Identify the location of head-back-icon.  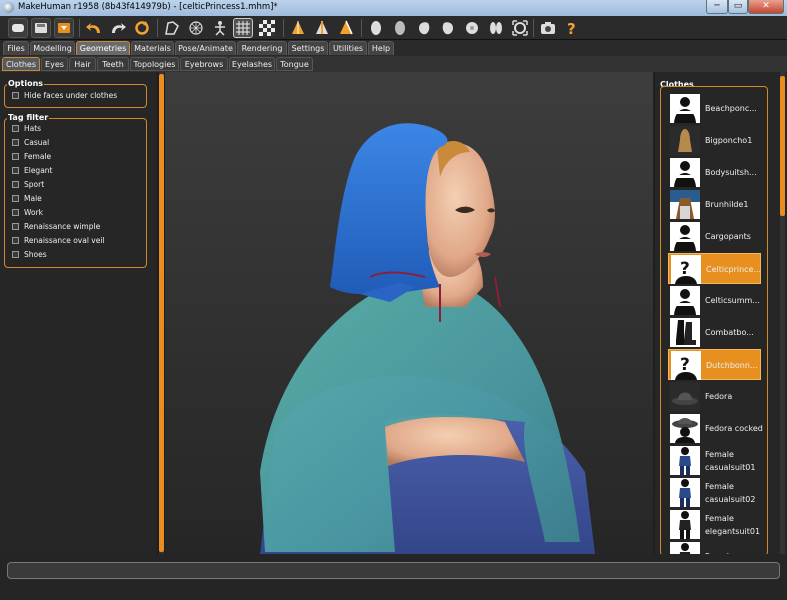
(400, 28).